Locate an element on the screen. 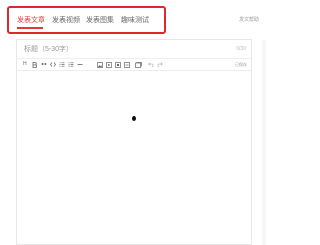 Image resolution: width=320 pixels, height=245 pixels. video-icon is located at coordinates (109, 64).